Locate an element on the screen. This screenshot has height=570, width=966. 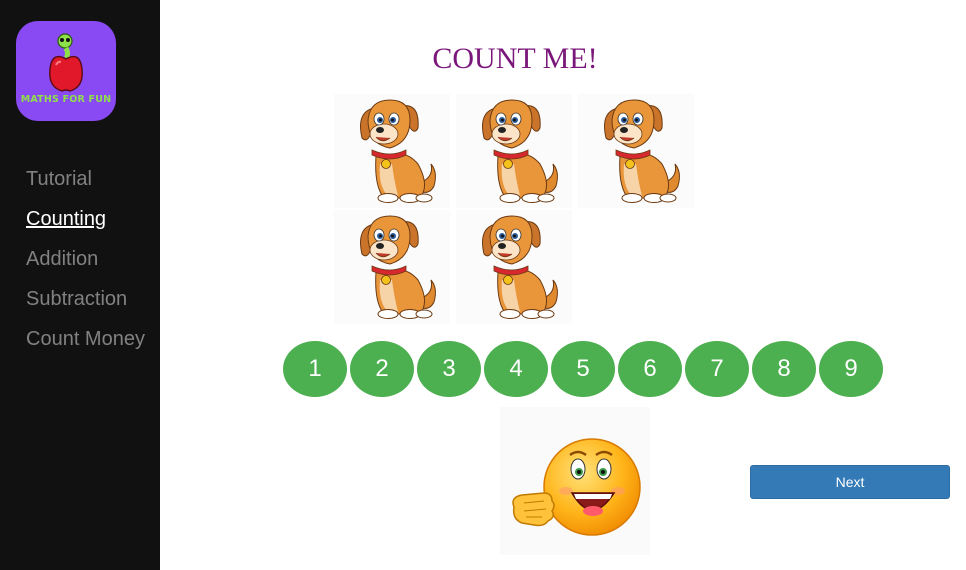
happy-emoji-icon is located at coordinates (576, 487).